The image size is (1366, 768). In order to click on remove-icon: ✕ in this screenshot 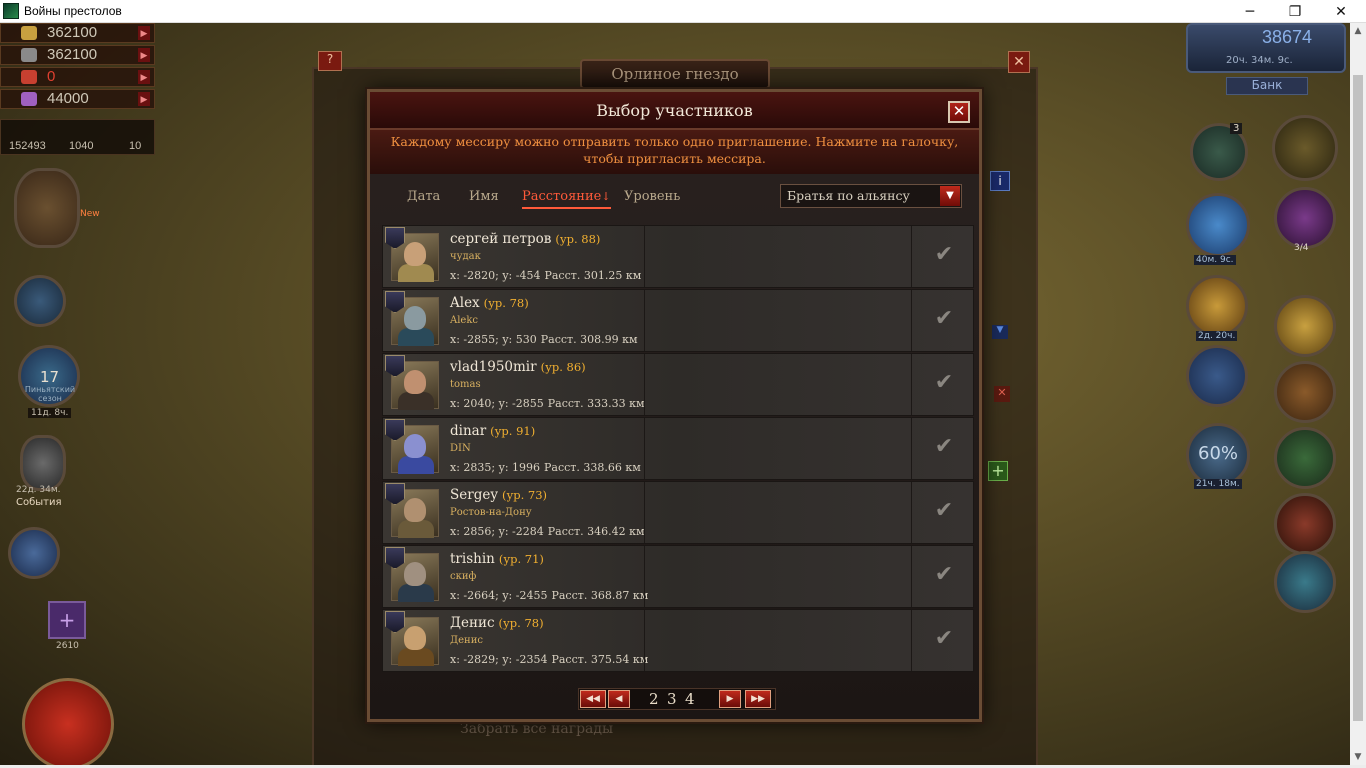, I will do `click(1002, 394)`.